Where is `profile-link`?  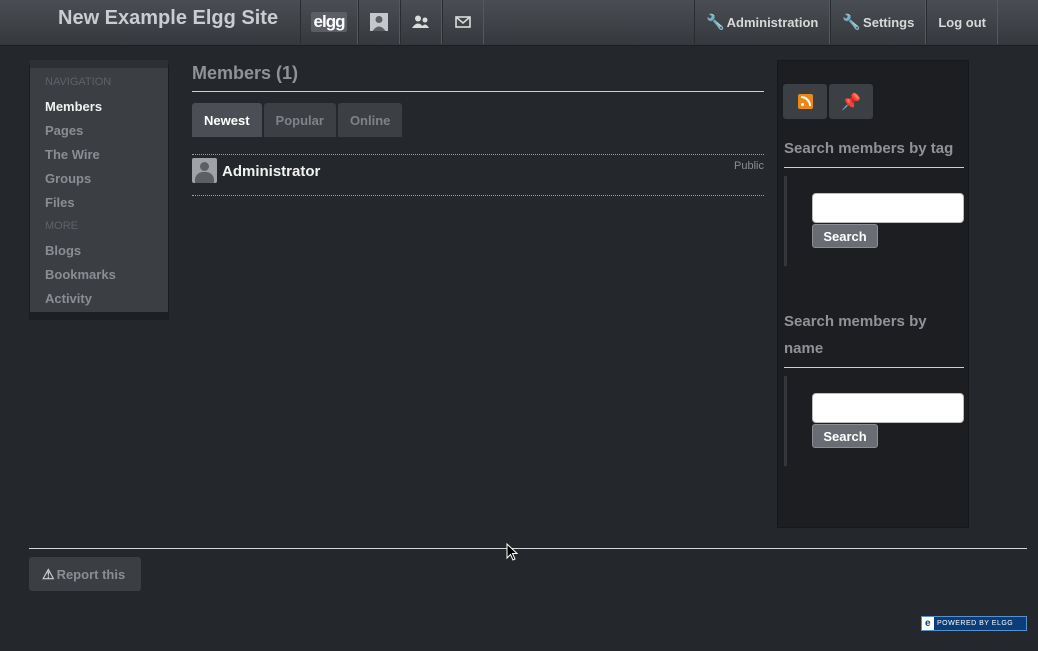
profile-link is located at coordinates (379, 22).